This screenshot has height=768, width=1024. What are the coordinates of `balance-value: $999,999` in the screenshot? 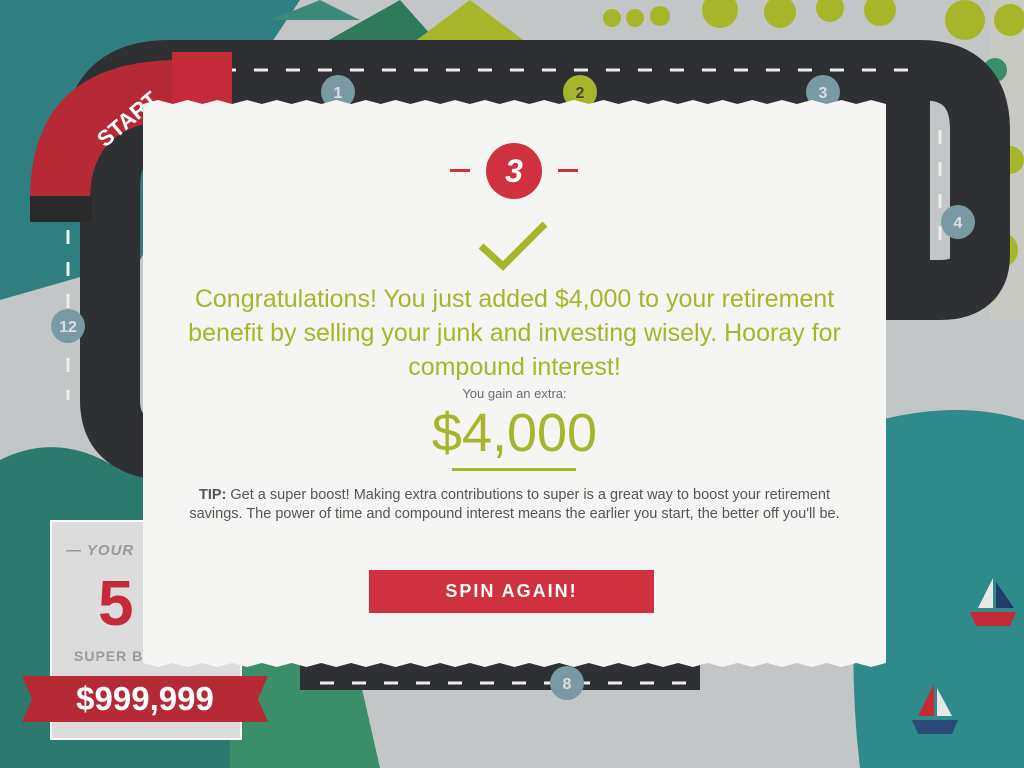 It's located at (145, 698).